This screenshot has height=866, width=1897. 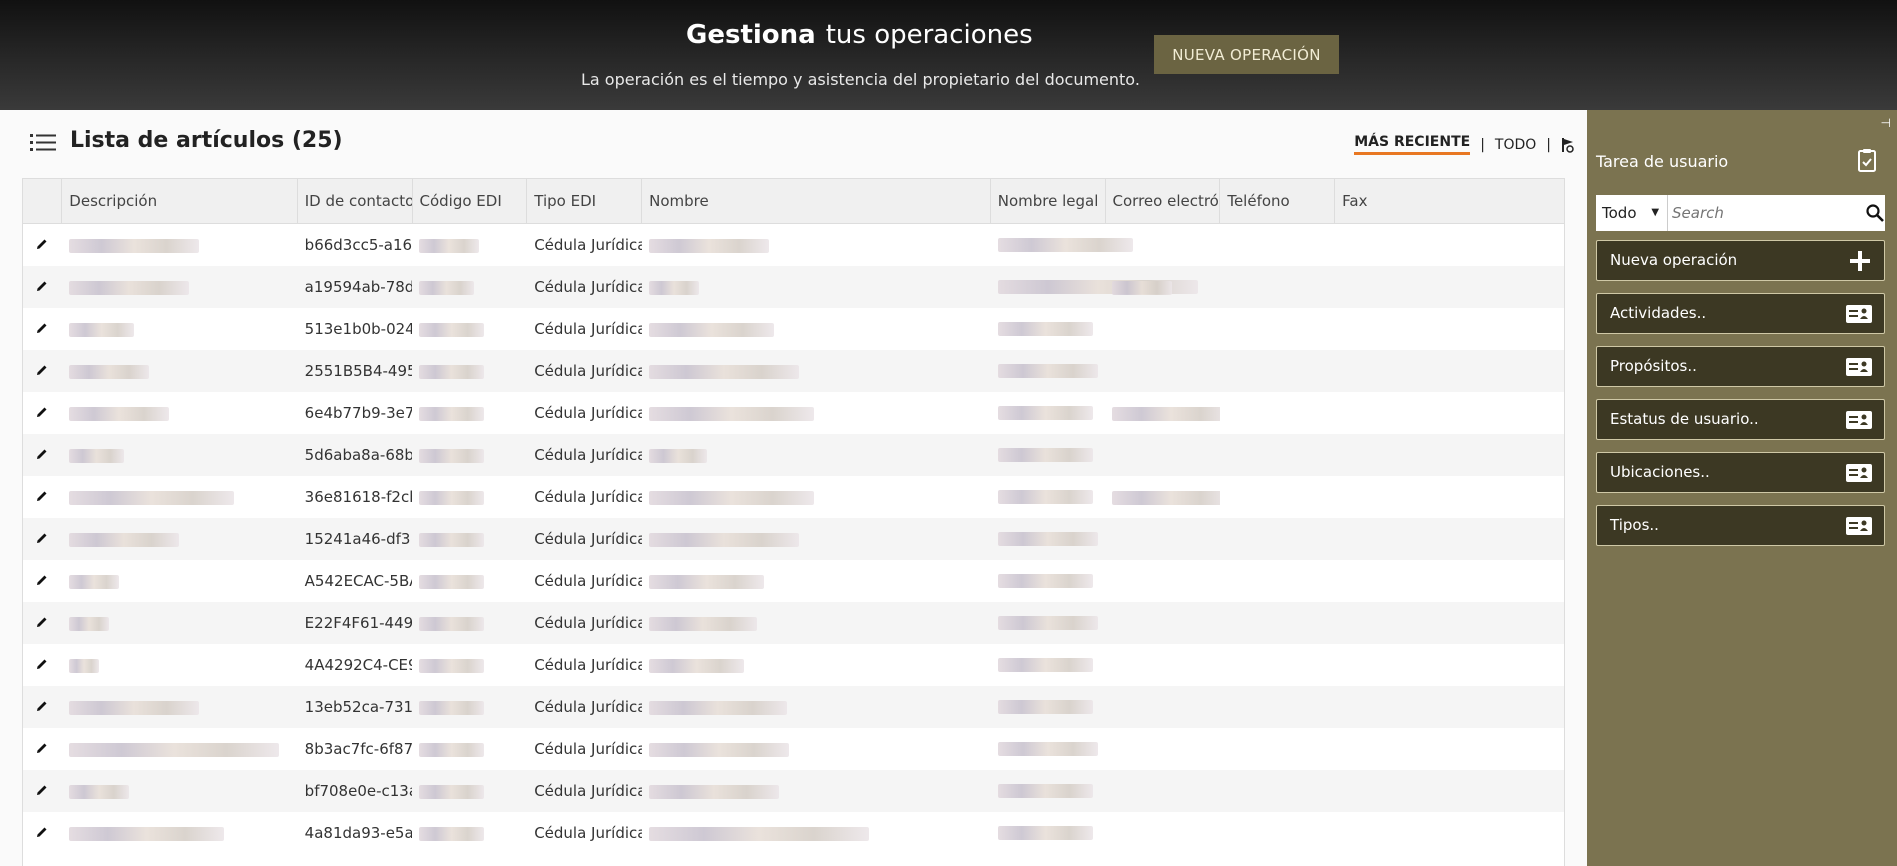 What do you see at coordinates (355, 201) in the screenshot?
I see `column-header: ID de contacto` at bounding box center [355, 201].